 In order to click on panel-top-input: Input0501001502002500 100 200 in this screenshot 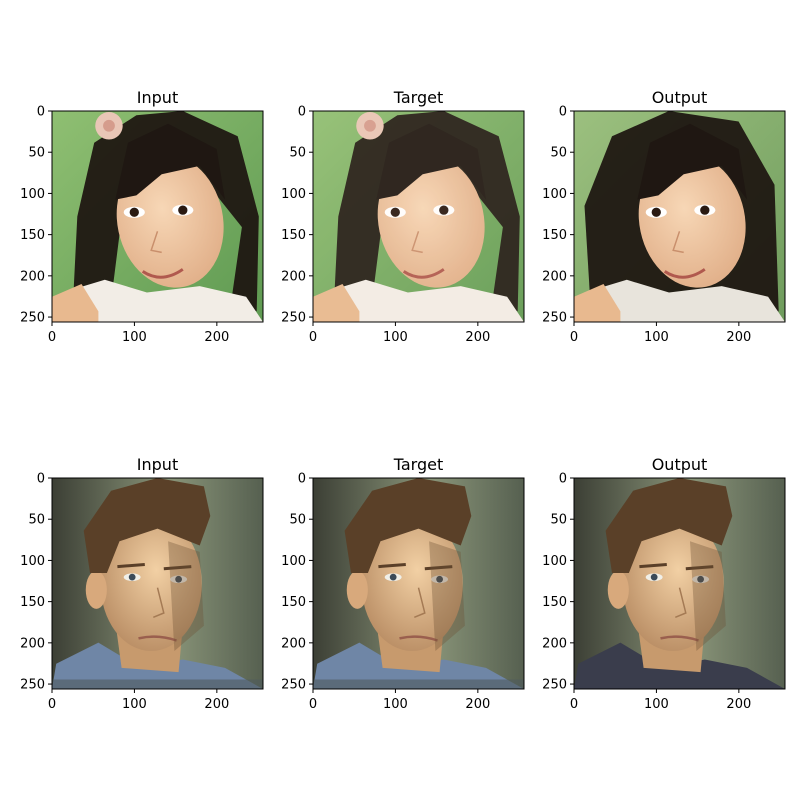, I will do `click(142, 216)`.